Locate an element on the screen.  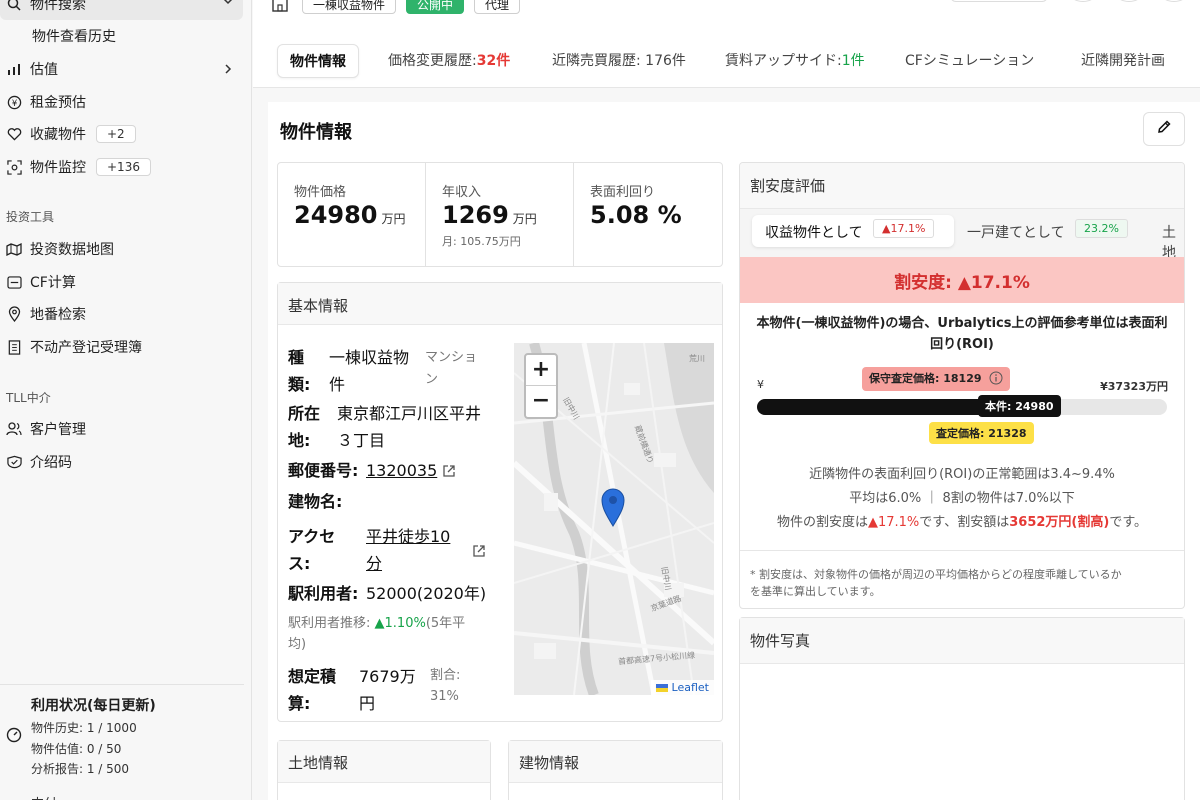
photos-title: 物件写真 is located at coordinates (780, 641).